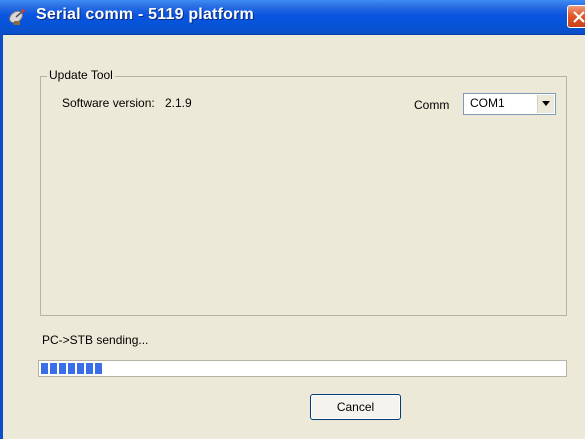 The height and width of the screenshot is (439, 585). Describe the element at coordinates (81, 75) in the screenshot. I see `groupbox-legend: Update Tool` at that location.